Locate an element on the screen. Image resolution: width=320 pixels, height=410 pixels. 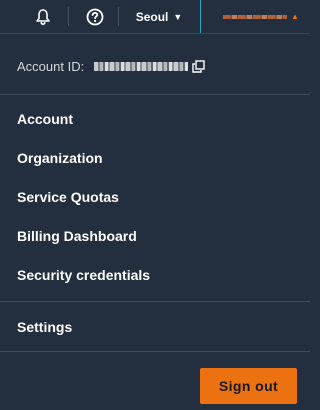
redacted-account-name is located at coordinates (255, 16).